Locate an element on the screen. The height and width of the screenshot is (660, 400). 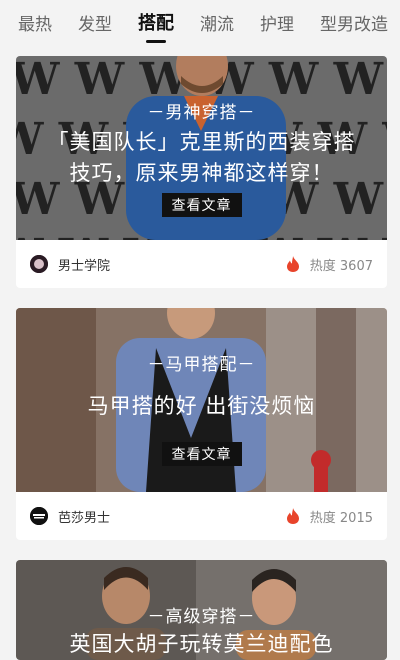
tab-makeover: 型男改造 is located at coordinates (354, 22).